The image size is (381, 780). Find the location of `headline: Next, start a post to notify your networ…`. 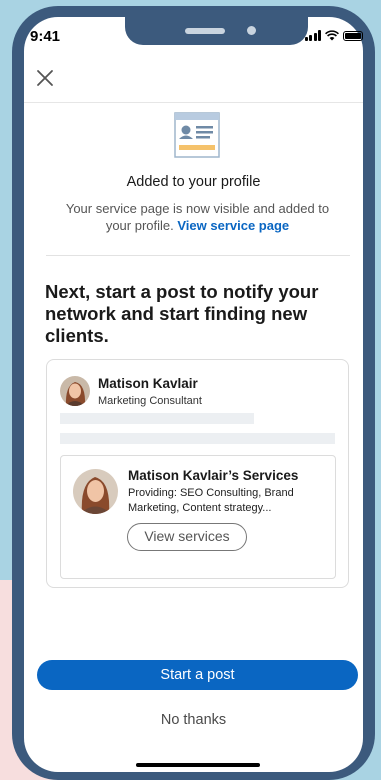

headline: Next, start a post to notify your networ… is located at coordinates (182, 313).